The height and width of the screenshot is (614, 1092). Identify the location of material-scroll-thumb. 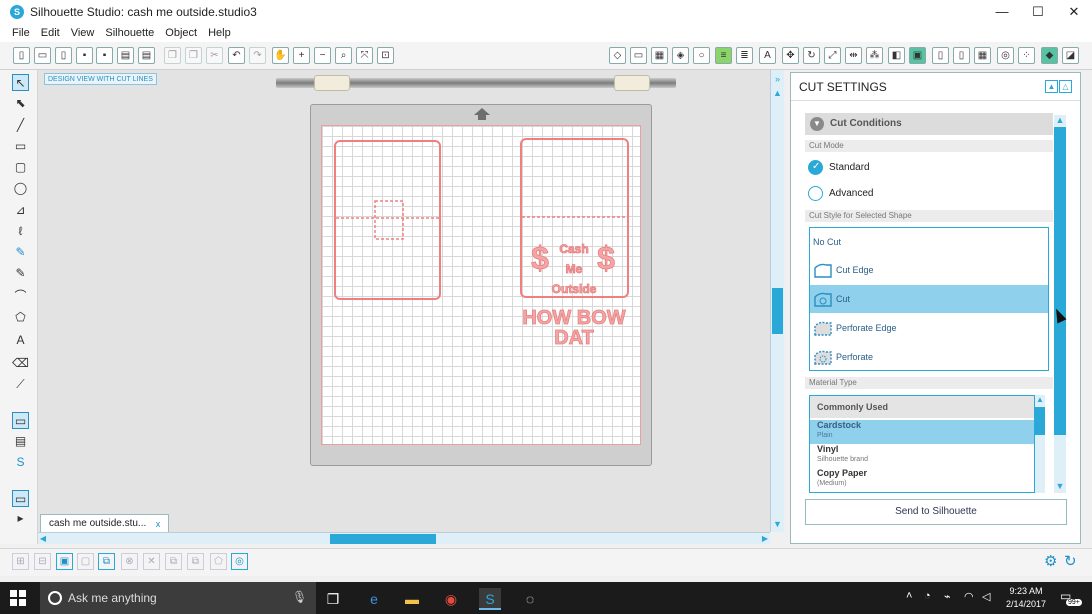
(1040, 421).